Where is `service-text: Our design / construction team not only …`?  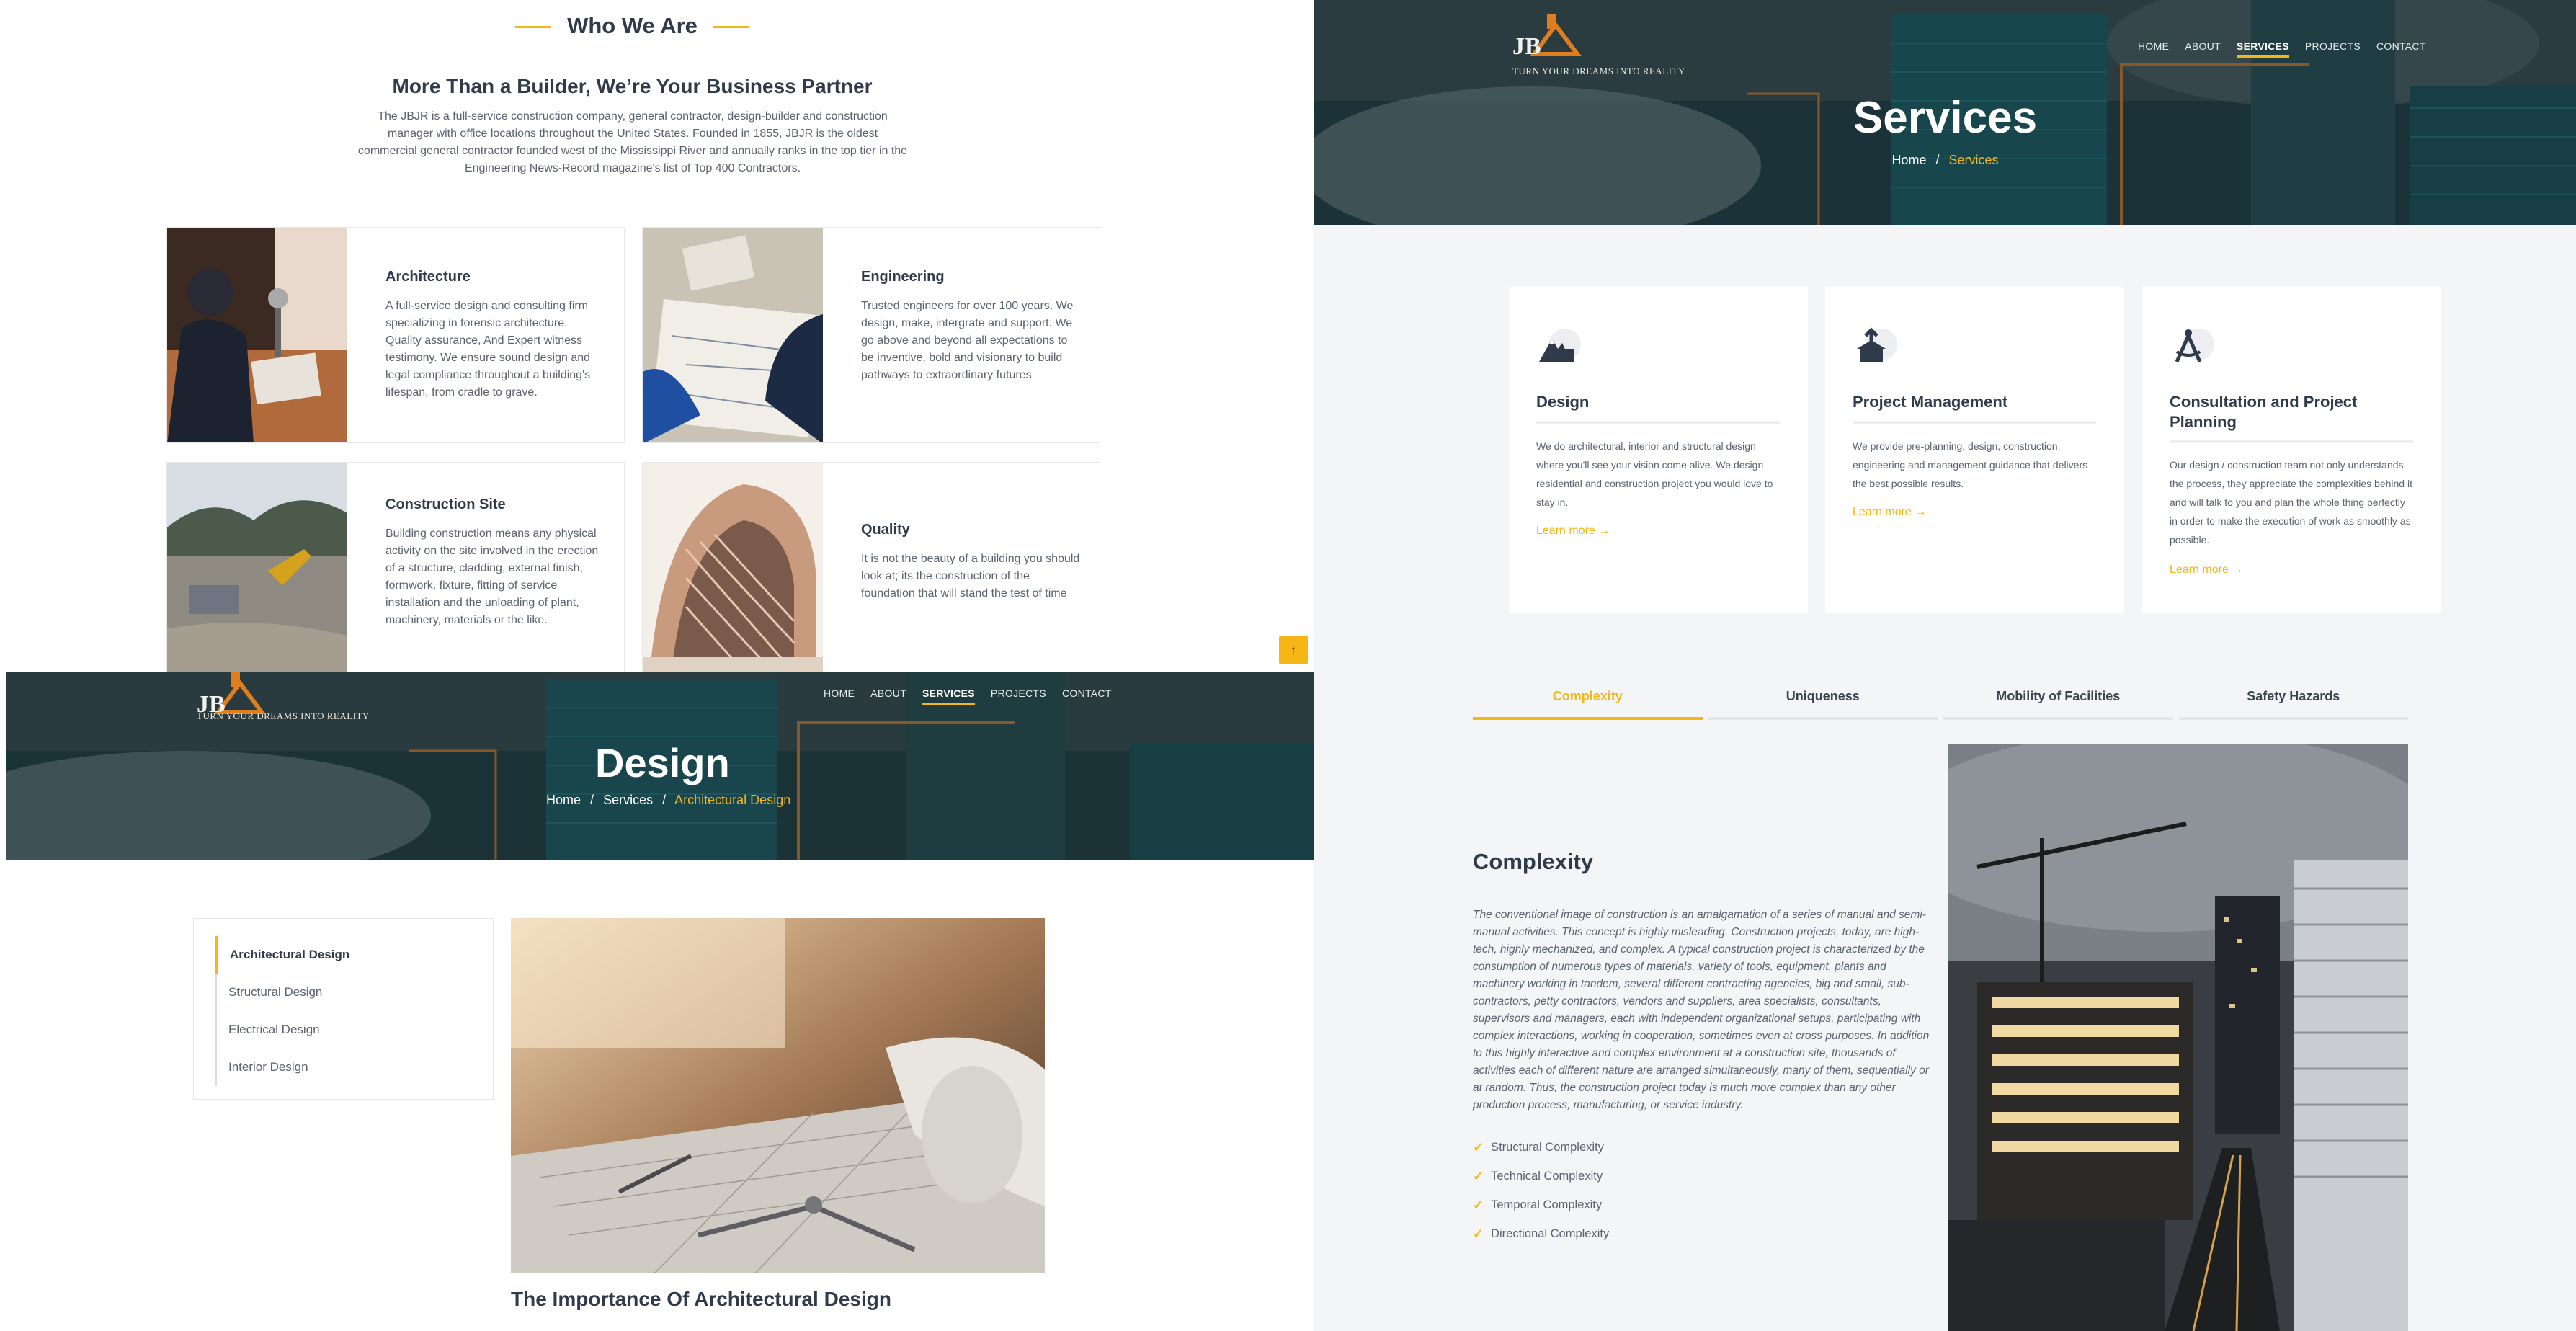
service-text: Our design / construction team not only … is located at coordinates (2291, 503).